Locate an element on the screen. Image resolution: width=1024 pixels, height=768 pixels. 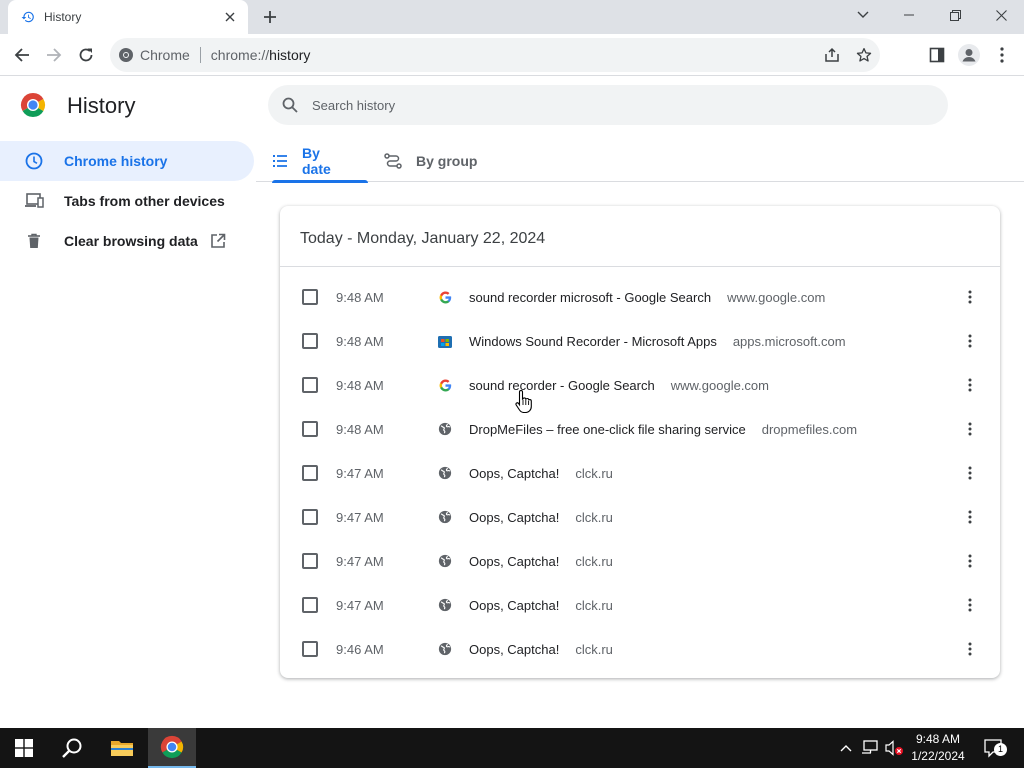
sidebar-item-label: Tabs from other devices is located at coordinates (144, 201).